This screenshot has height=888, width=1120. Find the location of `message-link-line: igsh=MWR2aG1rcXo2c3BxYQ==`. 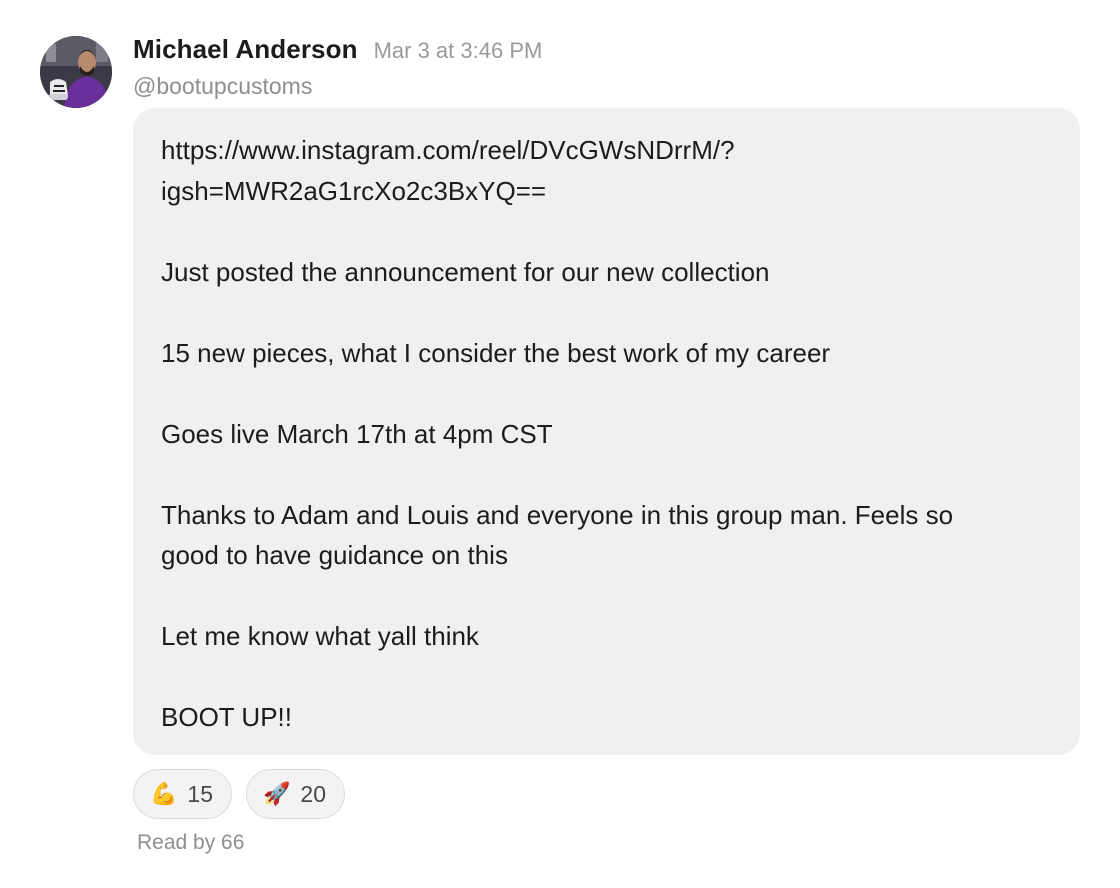

message-link-line: igsh=MWR2aG1rcXo2c3BxYQ== is located at coordinates (606, 191).